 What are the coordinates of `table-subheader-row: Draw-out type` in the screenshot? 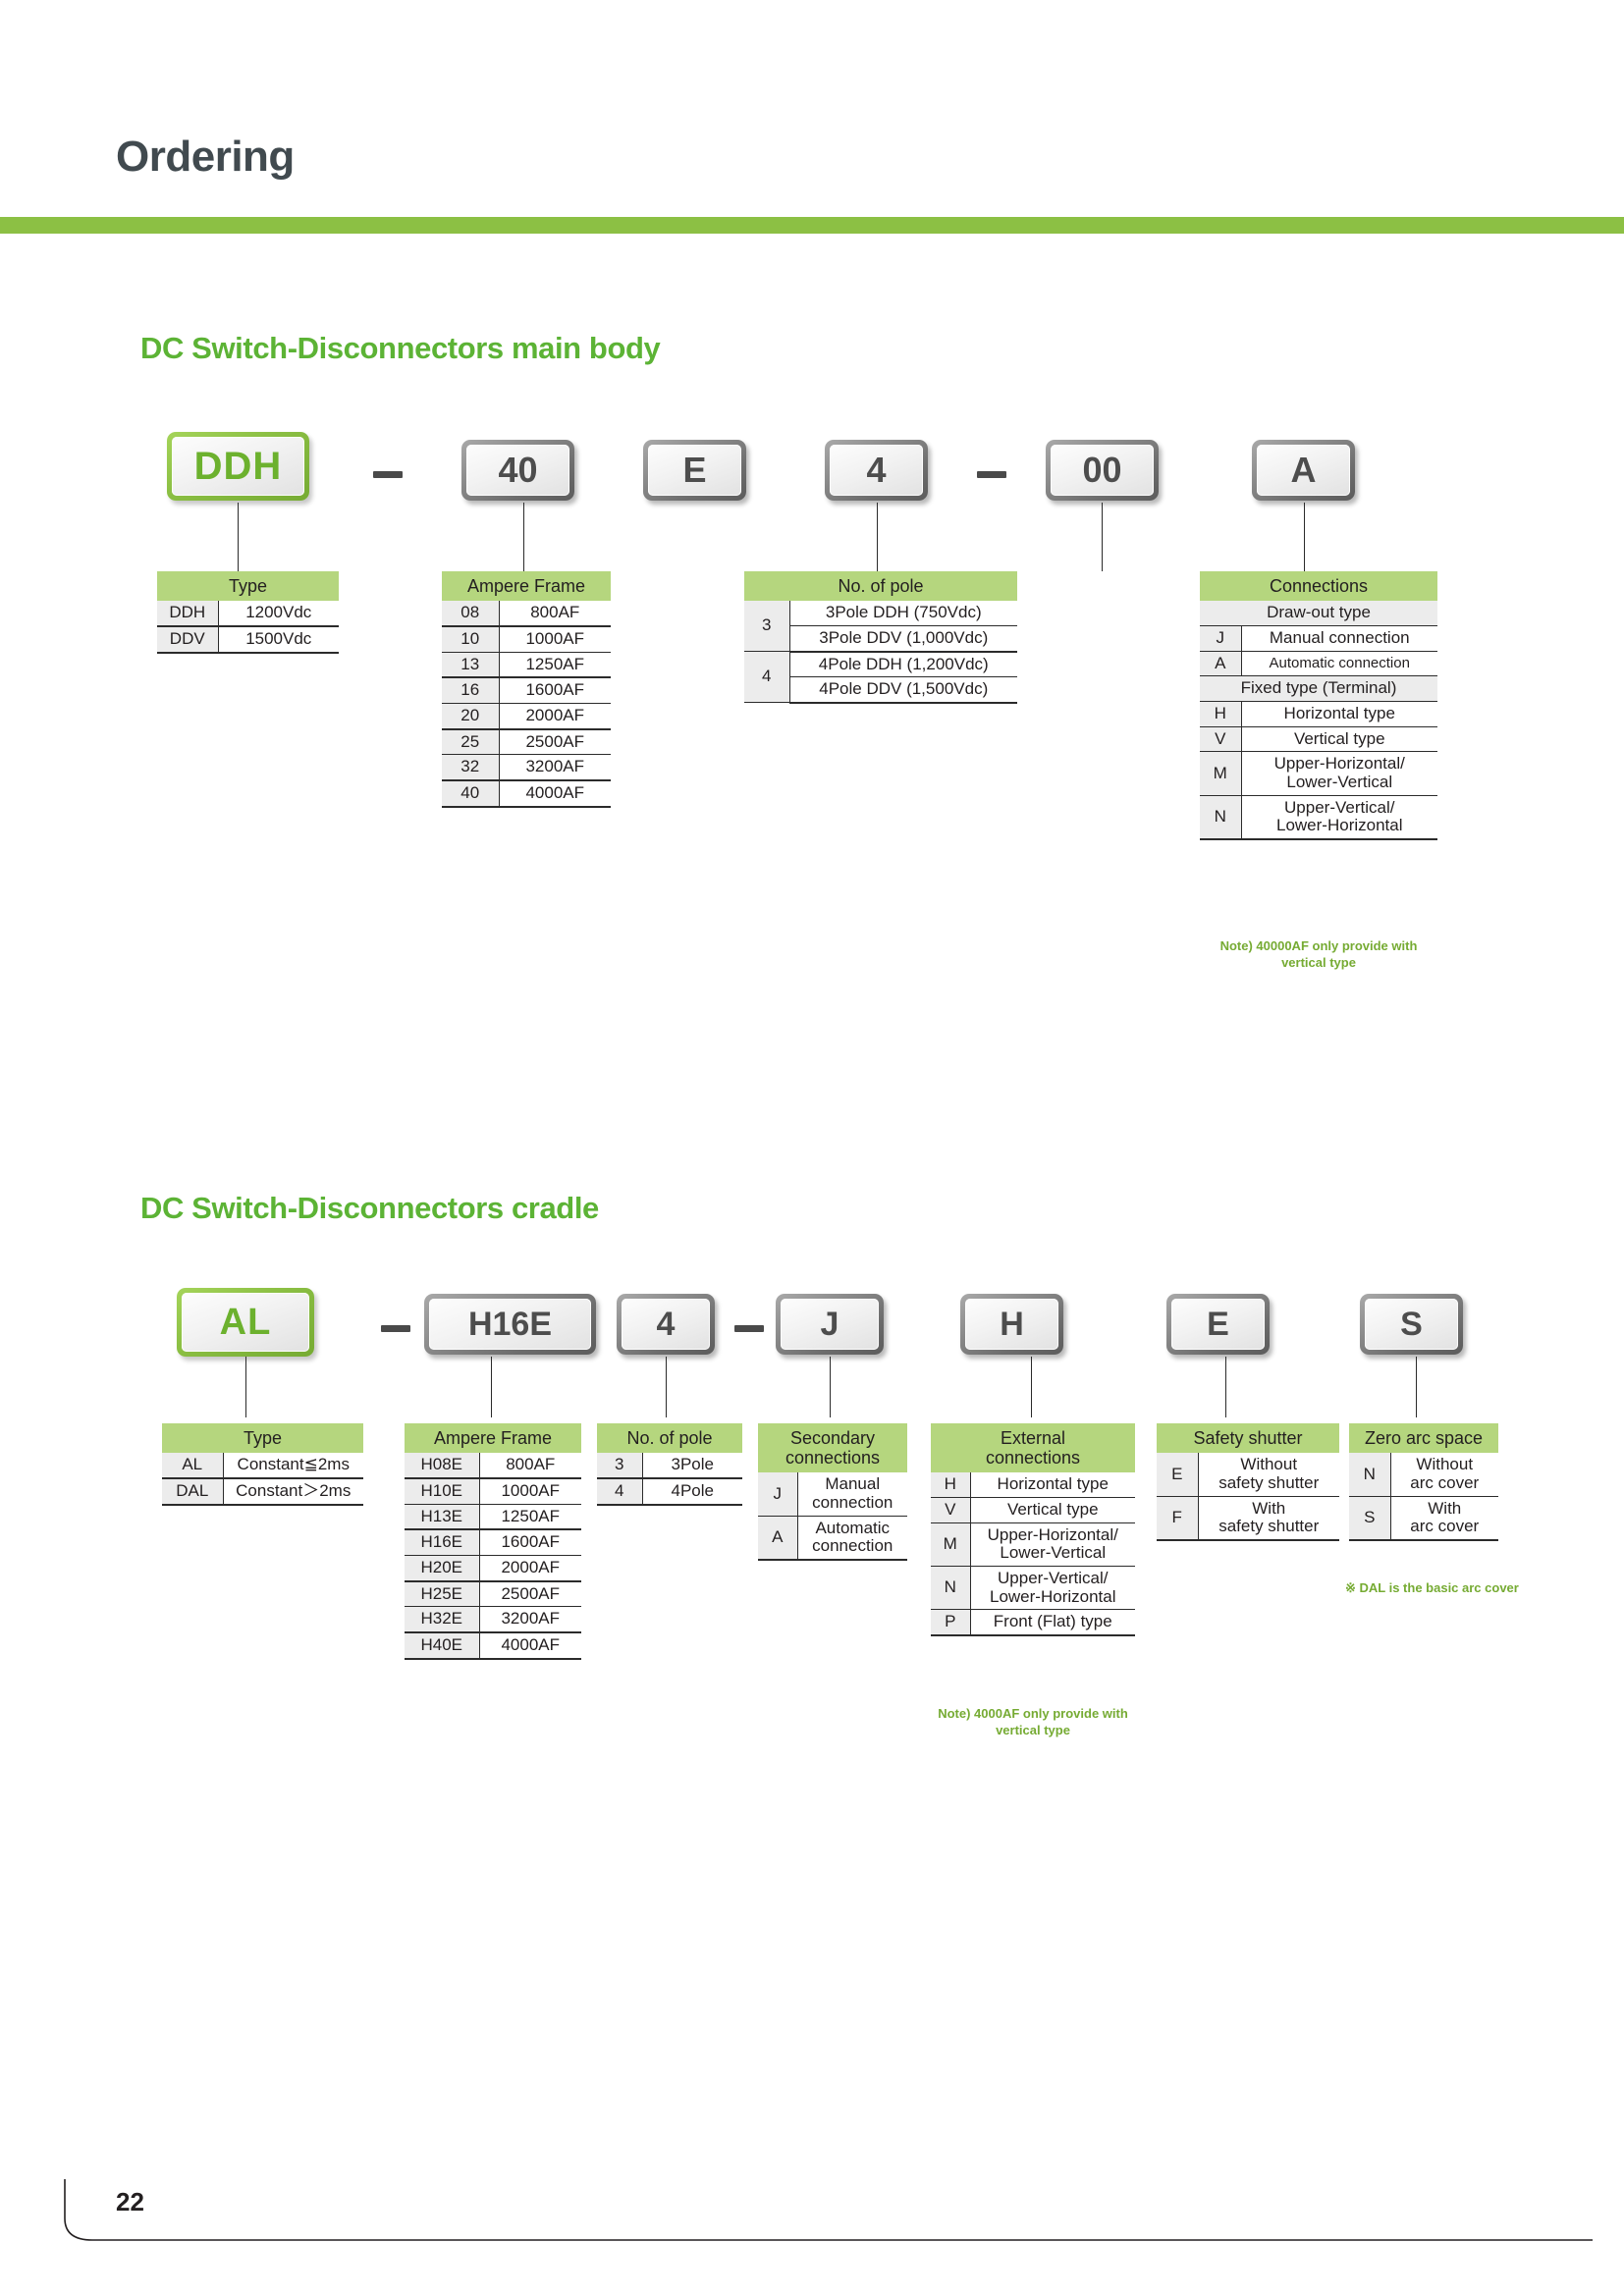 It's located at (1318, 613).